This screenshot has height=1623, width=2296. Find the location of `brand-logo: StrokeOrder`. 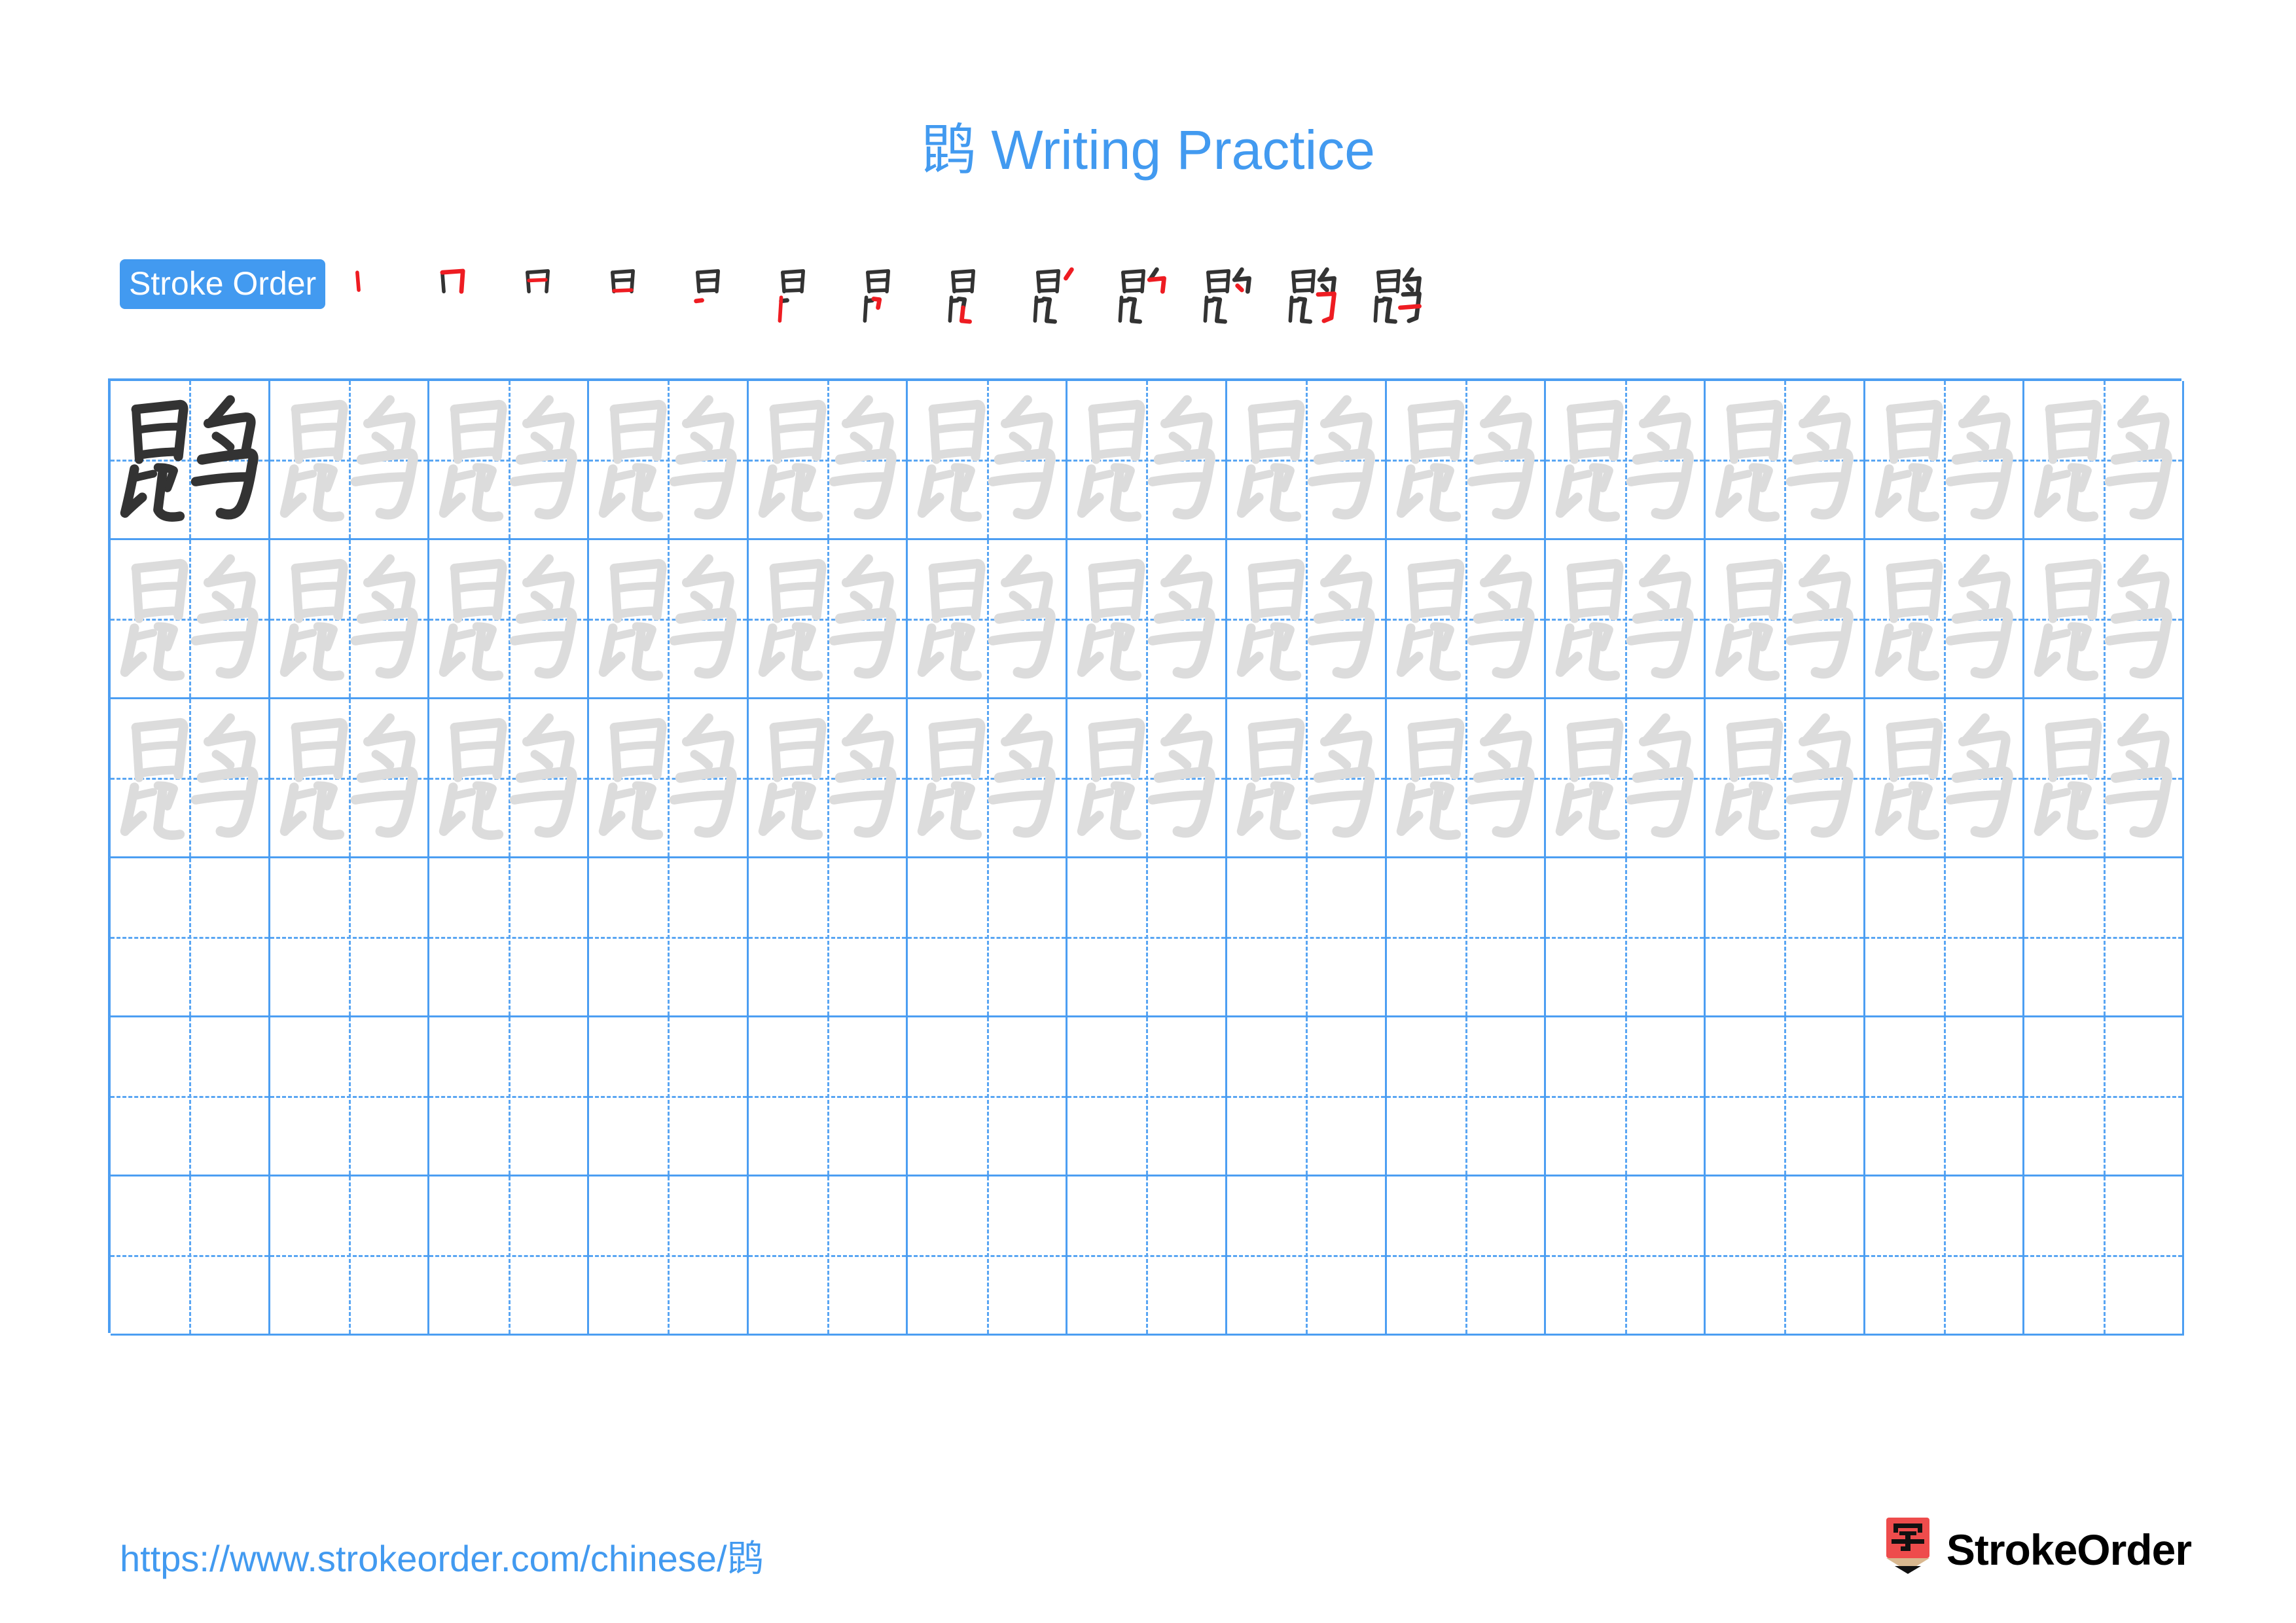

brand-logo: StrokeOrder is located at coordinates (2038, 1550).